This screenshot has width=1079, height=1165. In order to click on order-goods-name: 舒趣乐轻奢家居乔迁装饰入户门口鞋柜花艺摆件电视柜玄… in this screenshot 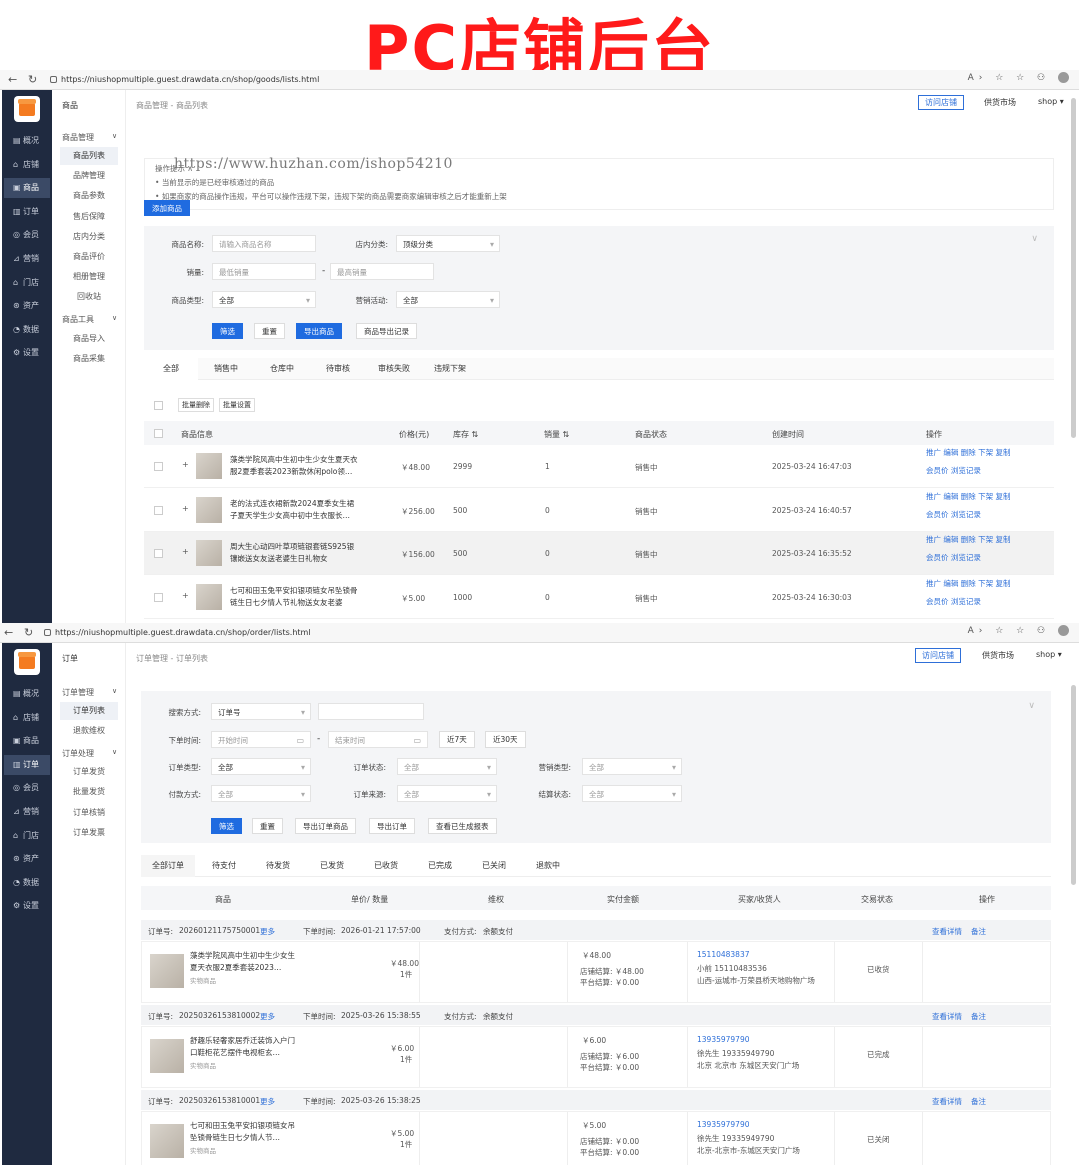, I will do `click(244, 1047)`.